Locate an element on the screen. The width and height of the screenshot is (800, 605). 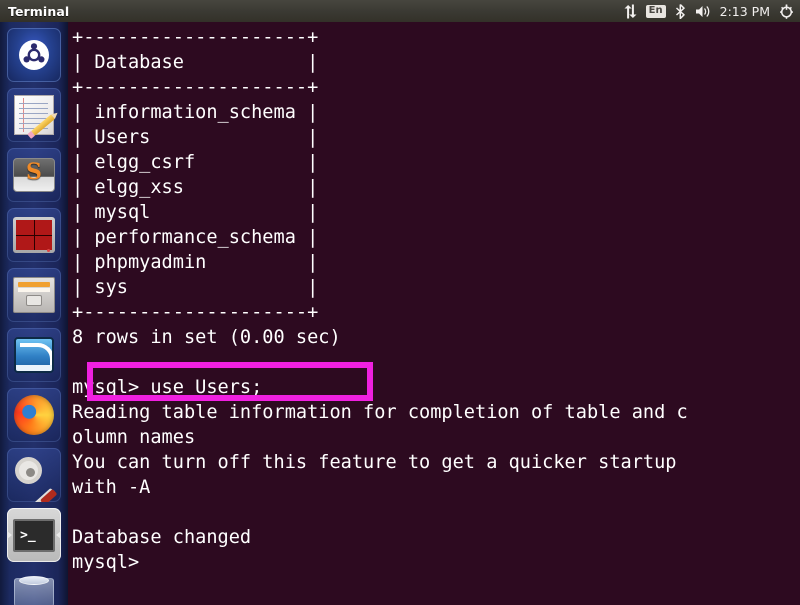
launcher-item-seed-terminal is located at coordinates (34, 235).